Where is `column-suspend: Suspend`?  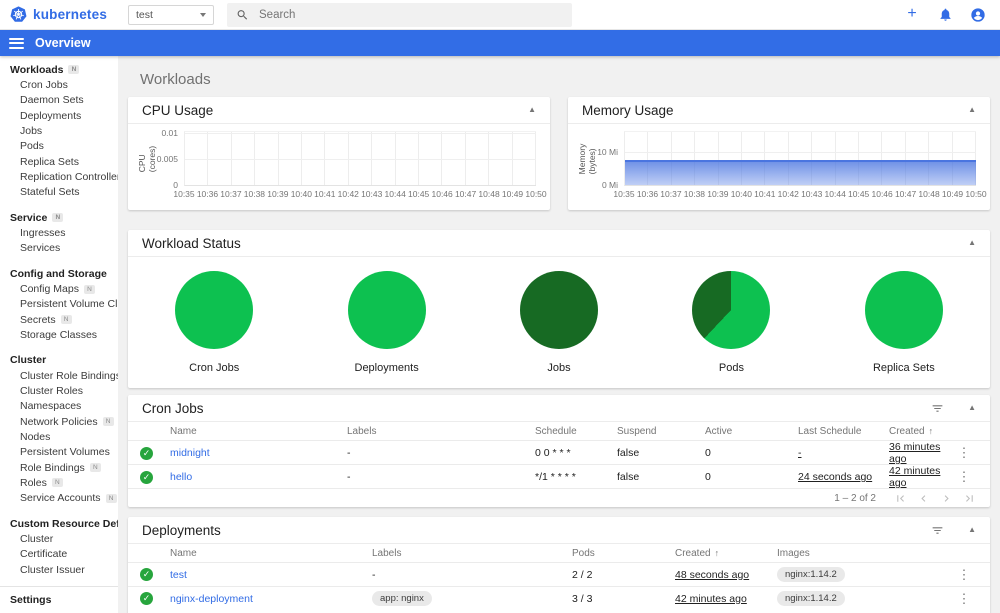 column-suspend: Suspend is located at coordinates (661, 431).